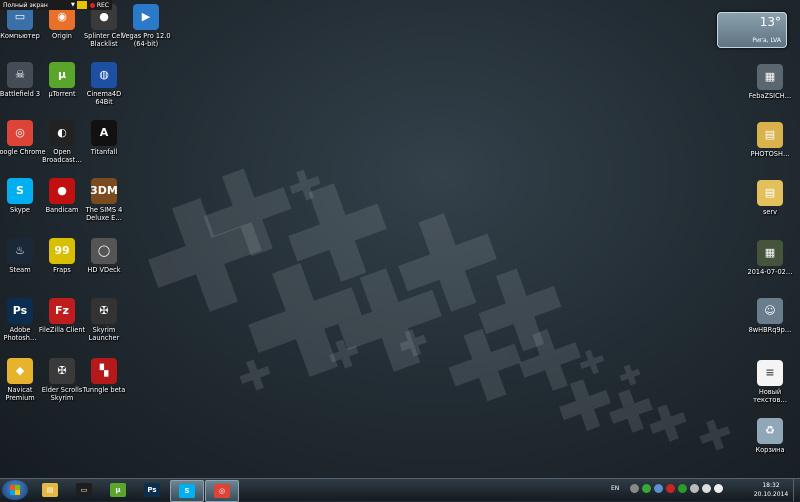 This screenshot has height=502, width=800. I want to click on desktop-icon-titanfall: A Titanfall, so click(104, 138).